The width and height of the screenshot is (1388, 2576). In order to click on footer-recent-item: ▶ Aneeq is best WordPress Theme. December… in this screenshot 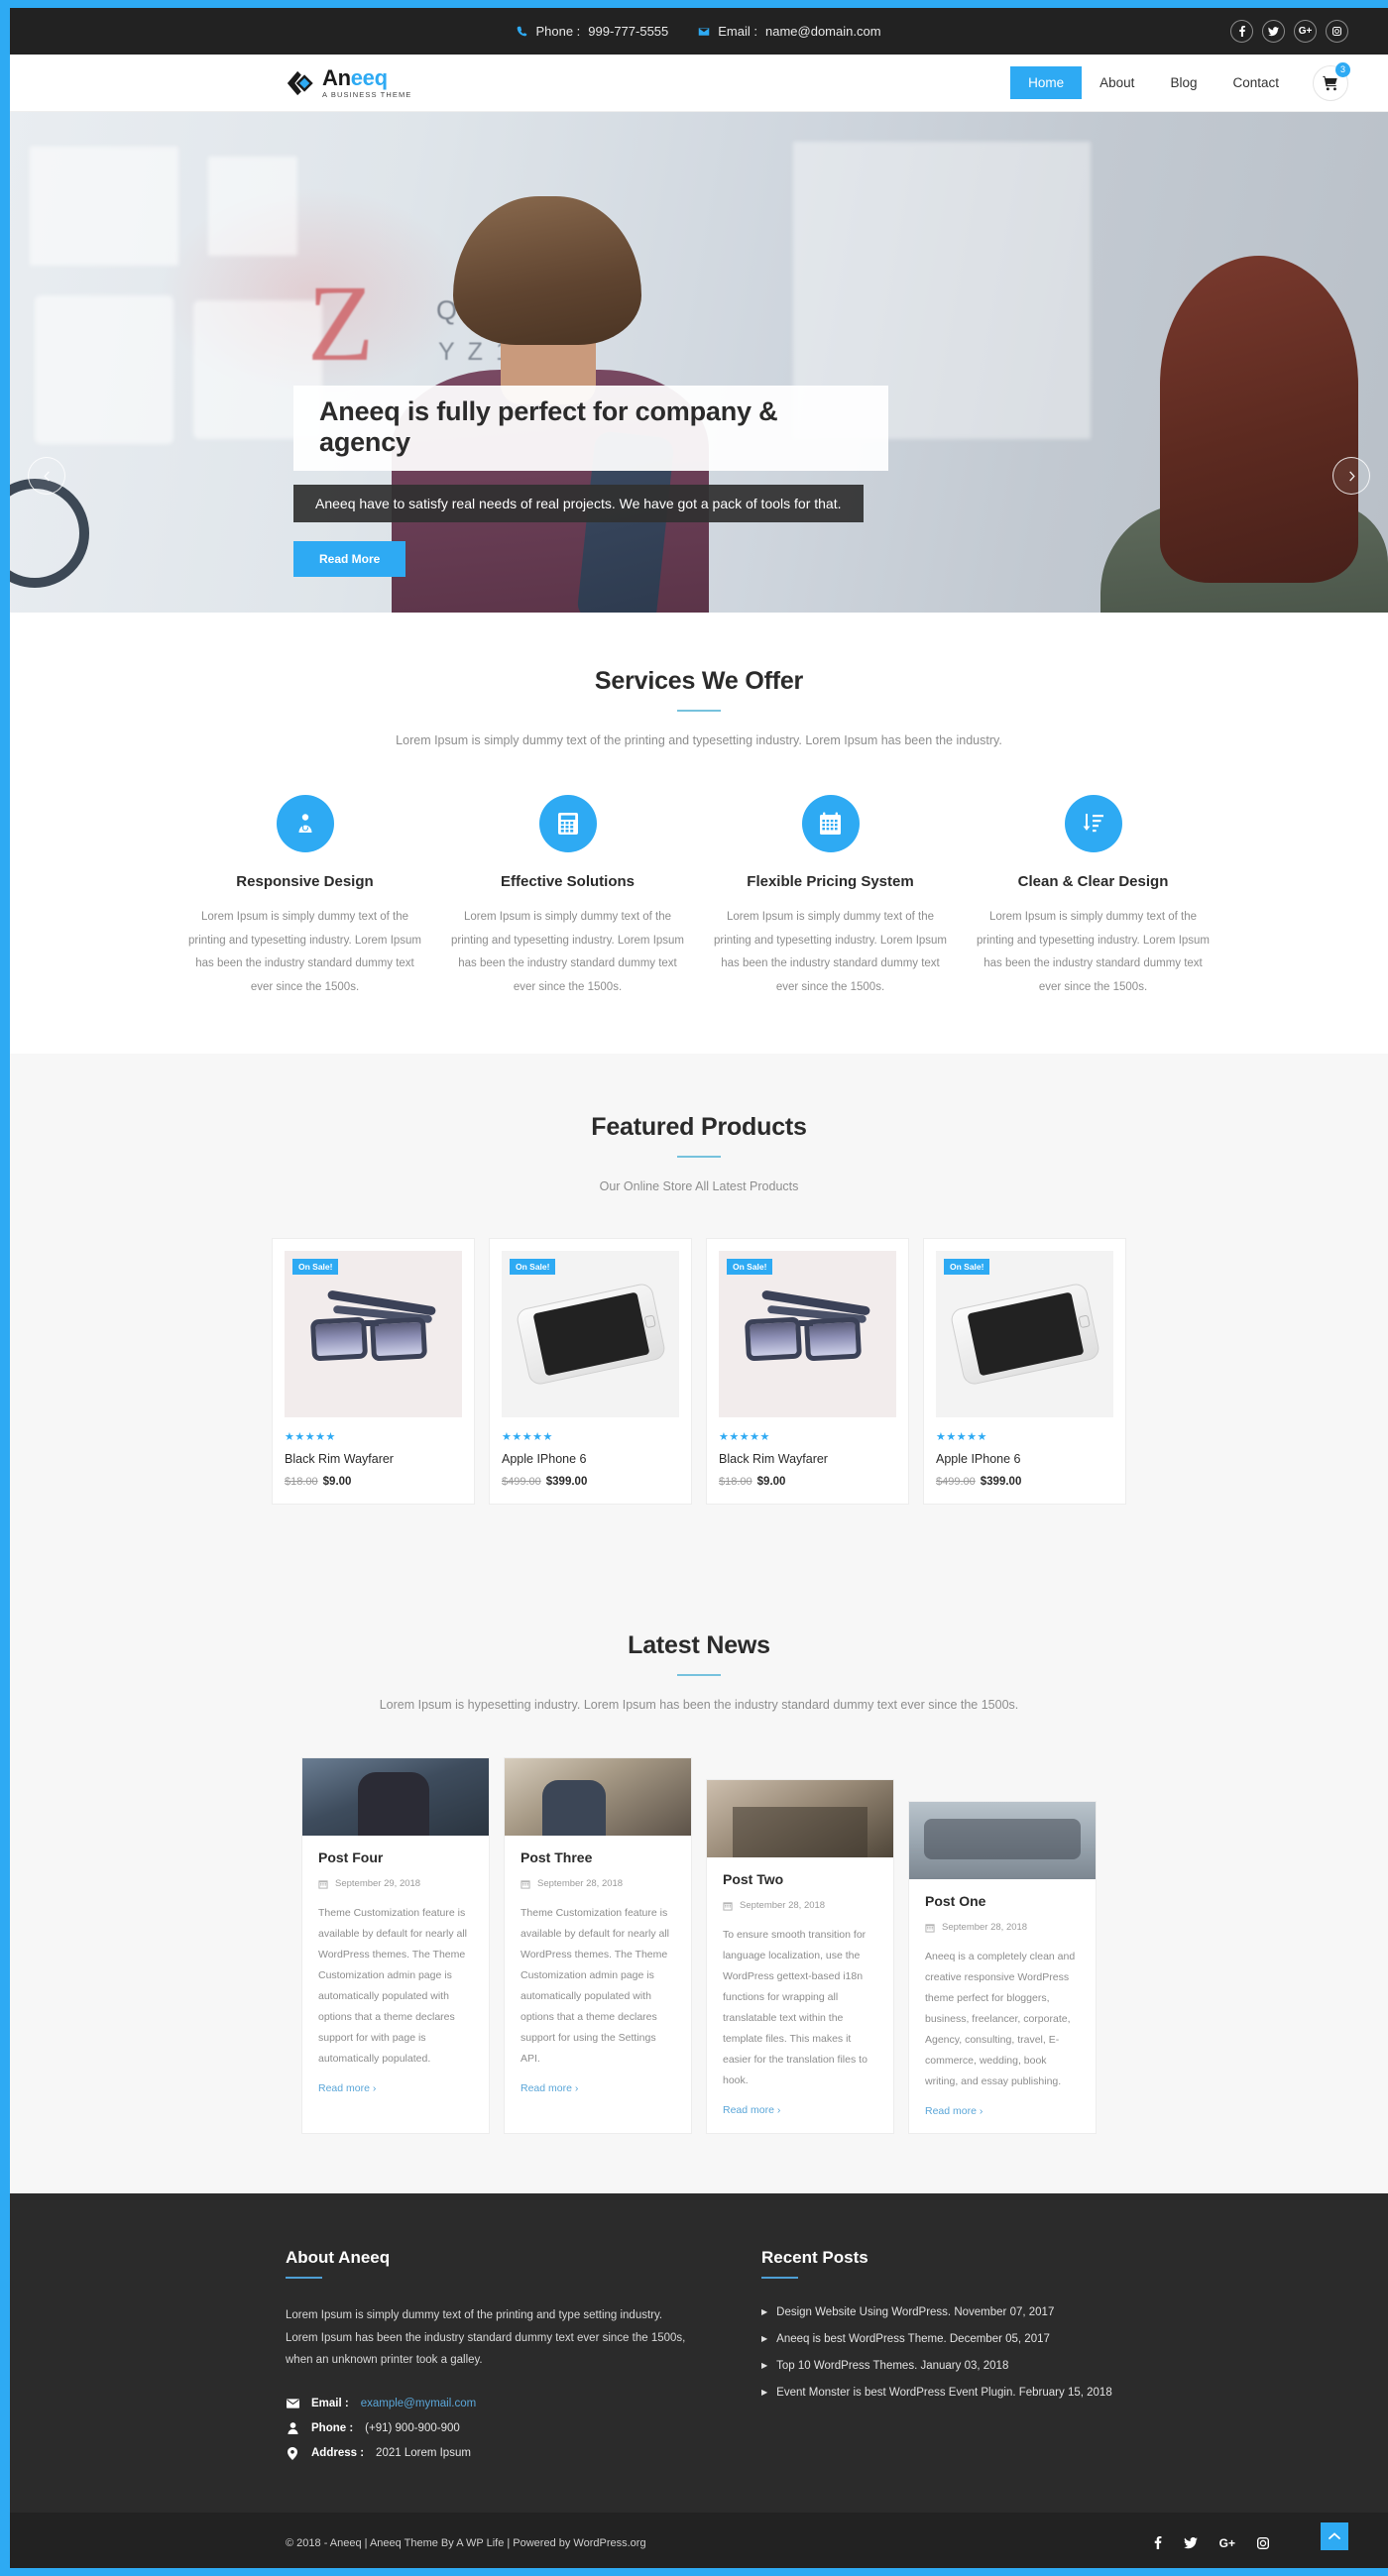, I will do `click(999, 2339)`.